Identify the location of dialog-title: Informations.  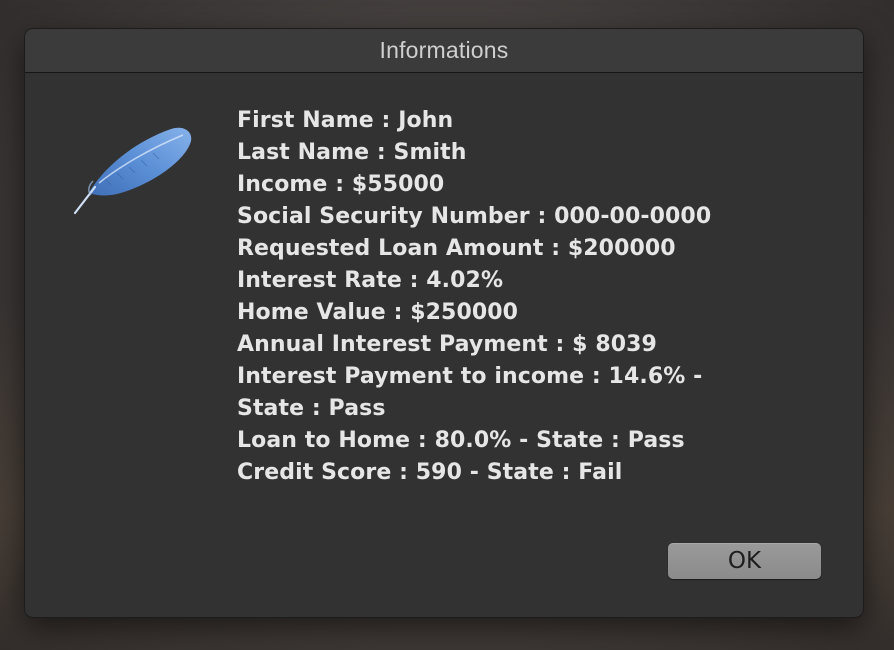
(444, 50).